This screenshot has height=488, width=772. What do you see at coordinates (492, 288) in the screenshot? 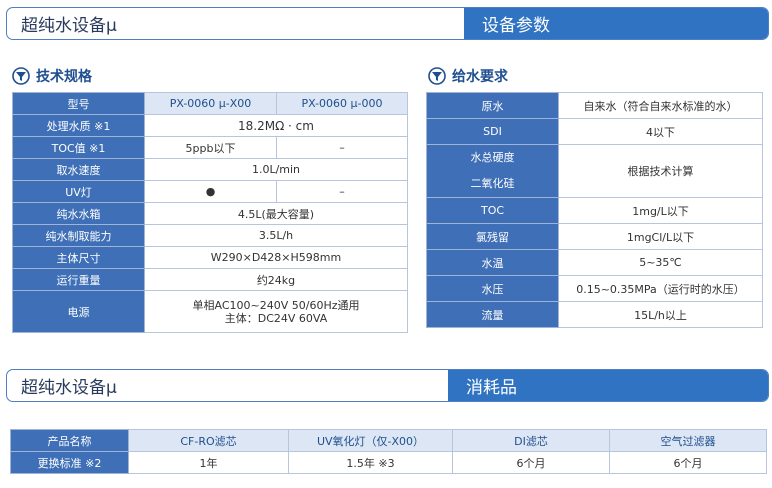
I see `feed-label: 水压` at bounding box center [492, 288].